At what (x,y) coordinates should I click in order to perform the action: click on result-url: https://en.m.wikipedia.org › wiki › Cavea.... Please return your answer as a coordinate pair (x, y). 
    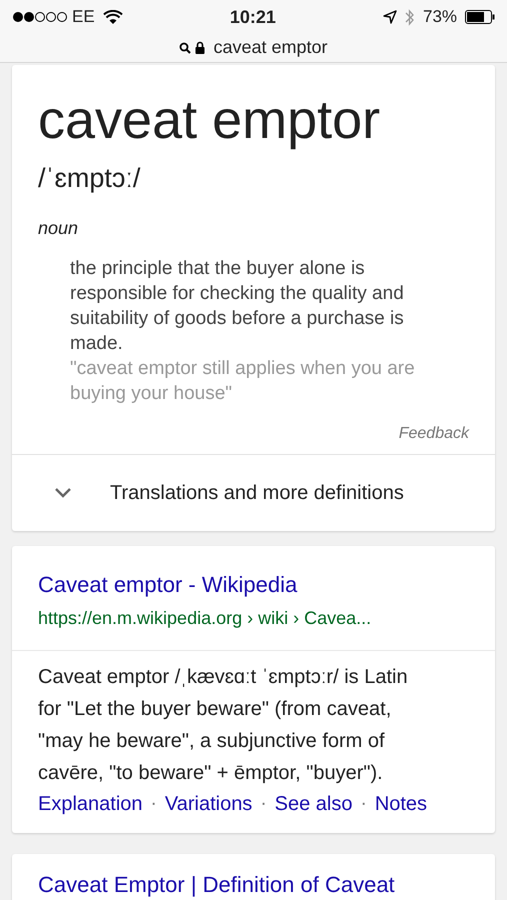
    Looking at the image, I should click on (205, 618).